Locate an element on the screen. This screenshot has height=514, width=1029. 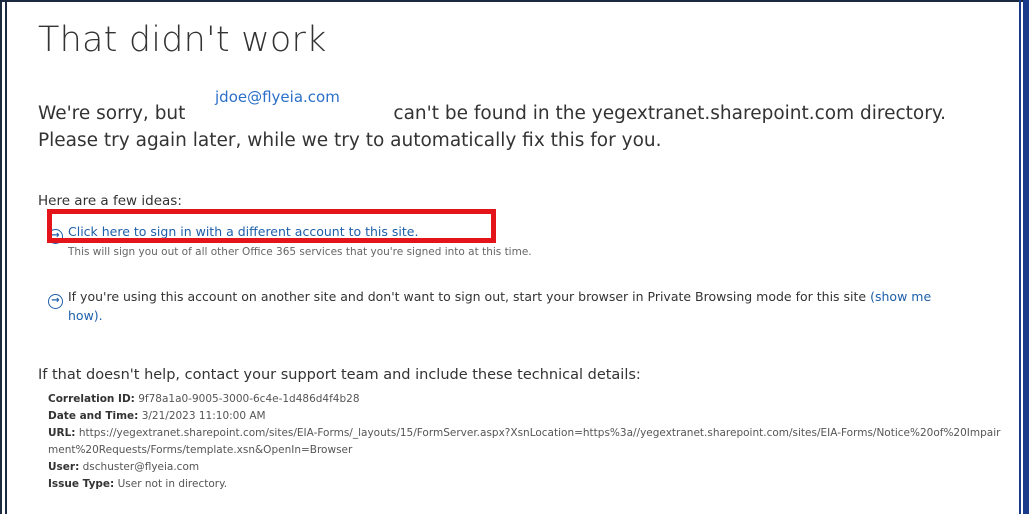
correlation-id-label: Correlation ID: is located at coordinates (91, 399).